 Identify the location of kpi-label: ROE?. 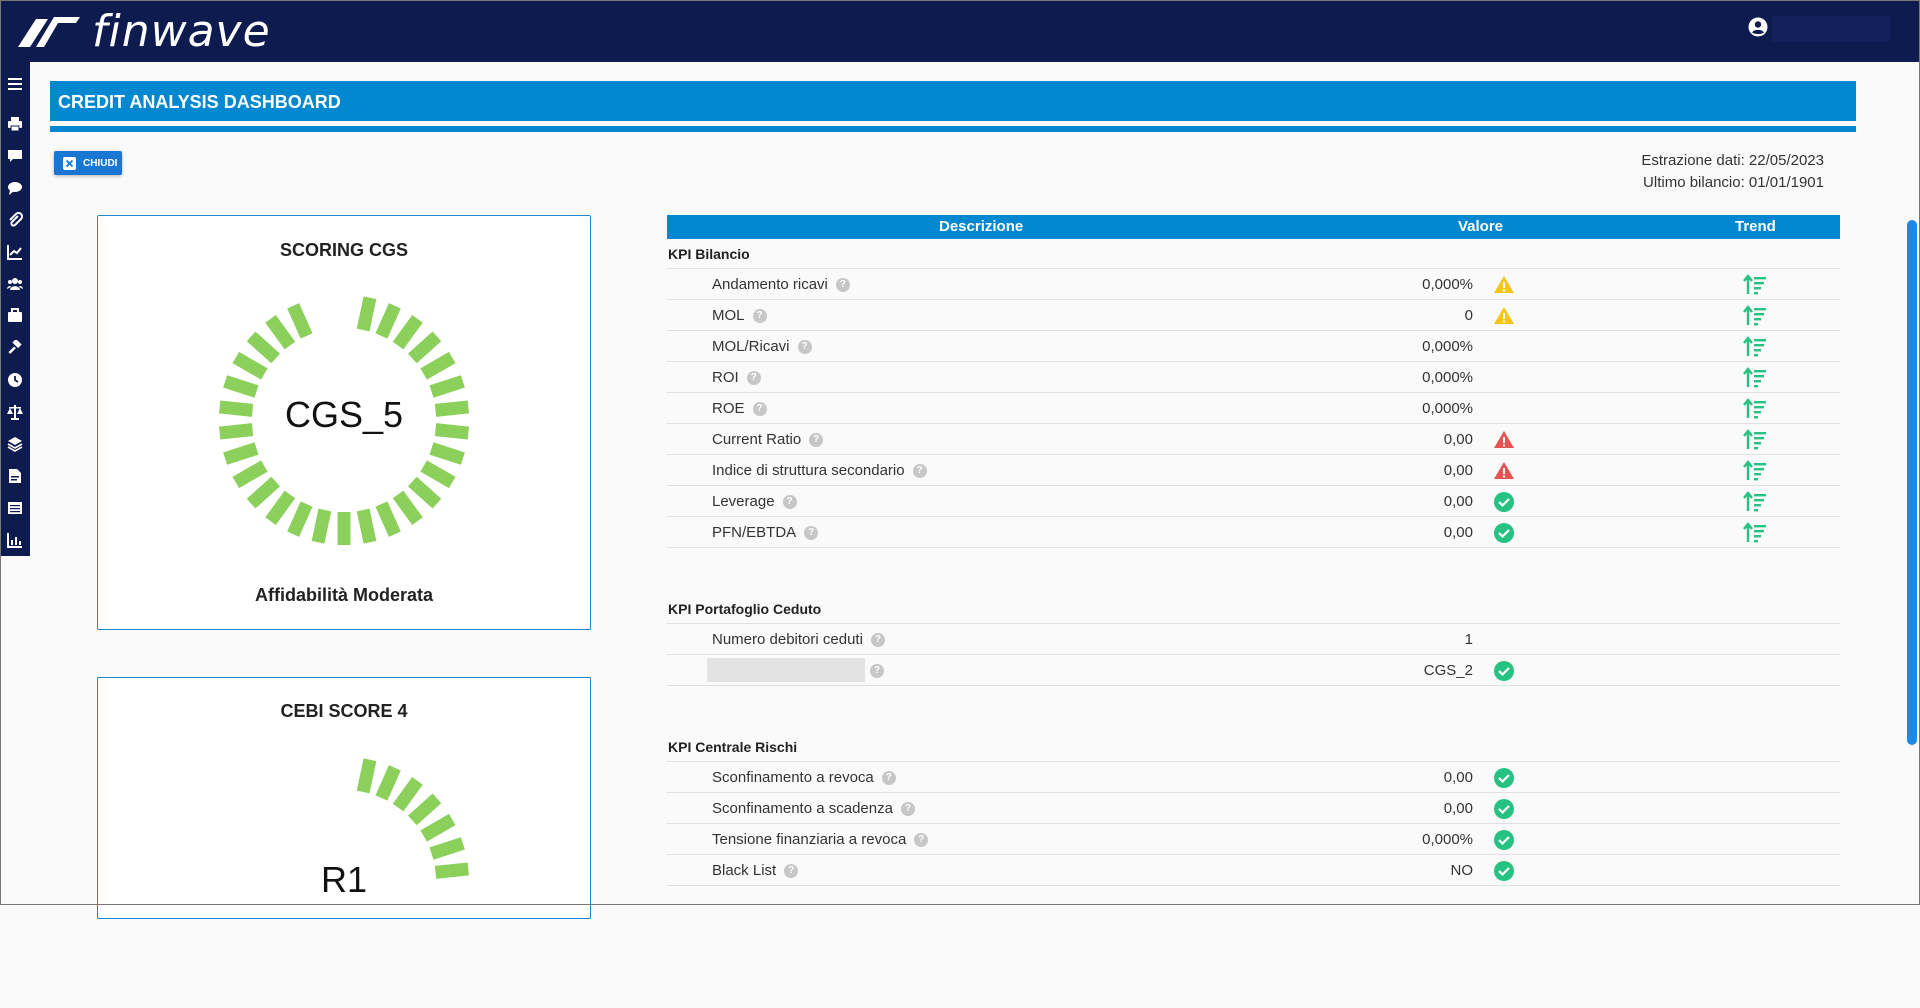
(739, 408).